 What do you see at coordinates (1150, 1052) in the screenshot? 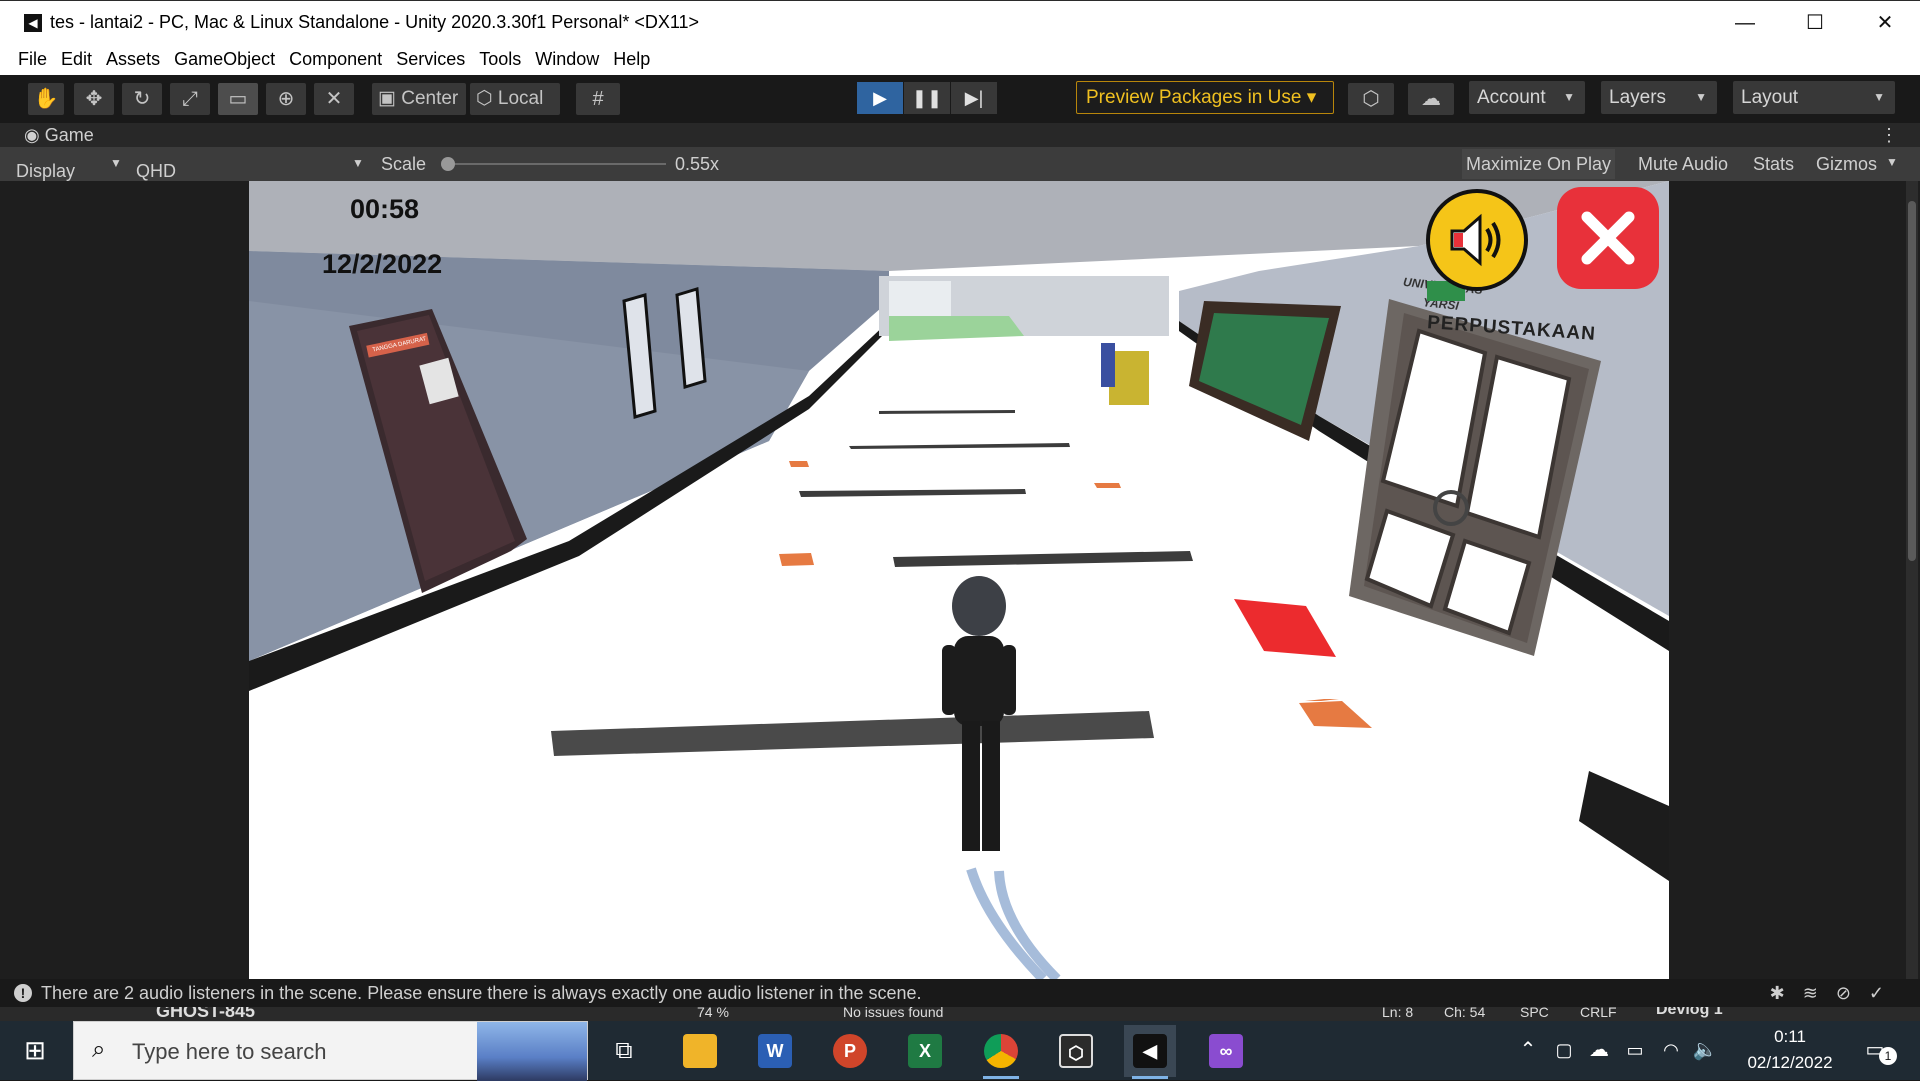
I see `unity-editor-icon: ◀` at bounding box center [1150, 1052].